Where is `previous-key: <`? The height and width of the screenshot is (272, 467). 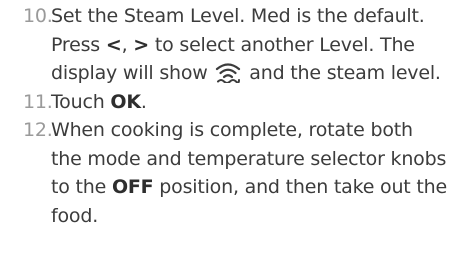
previous-key: < is located at coordinates (113, 44).